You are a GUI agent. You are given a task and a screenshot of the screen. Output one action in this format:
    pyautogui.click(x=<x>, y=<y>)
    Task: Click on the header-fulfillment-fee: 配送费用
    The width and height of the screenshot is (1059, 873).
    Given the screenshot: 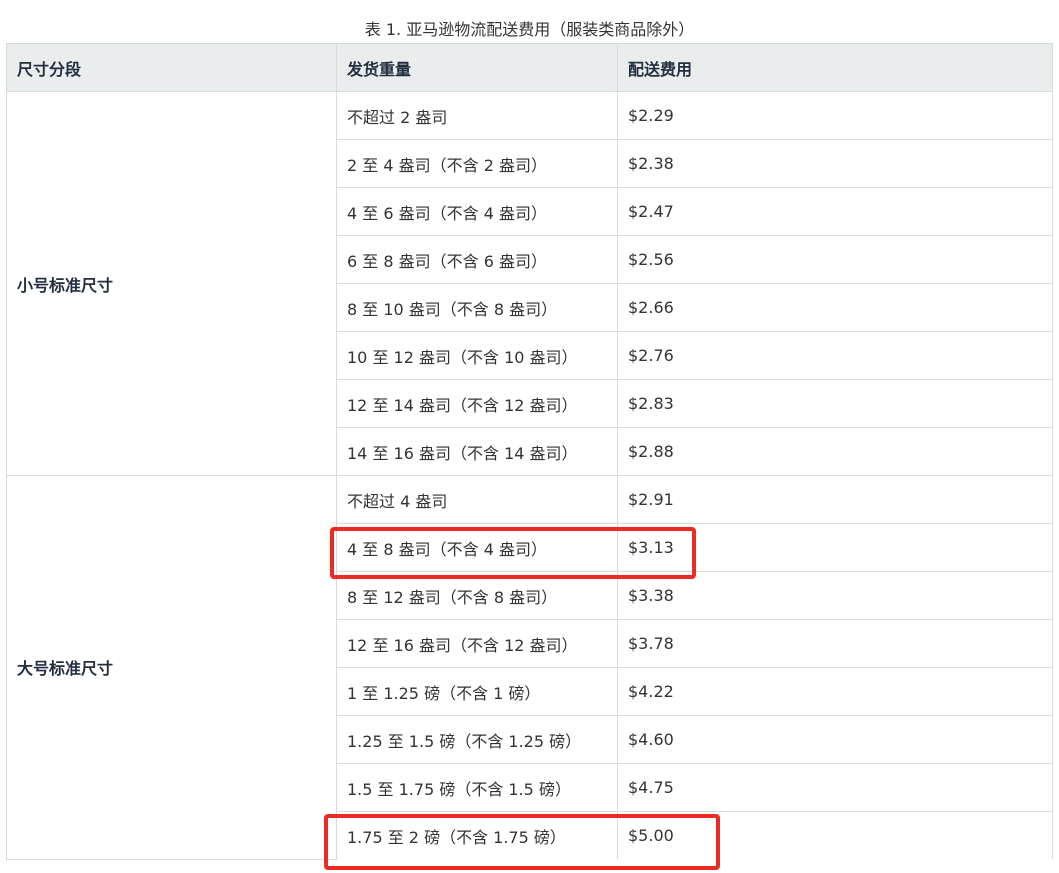 What is the action you would take?
    pyautogui.click(x=835, y=67)
    